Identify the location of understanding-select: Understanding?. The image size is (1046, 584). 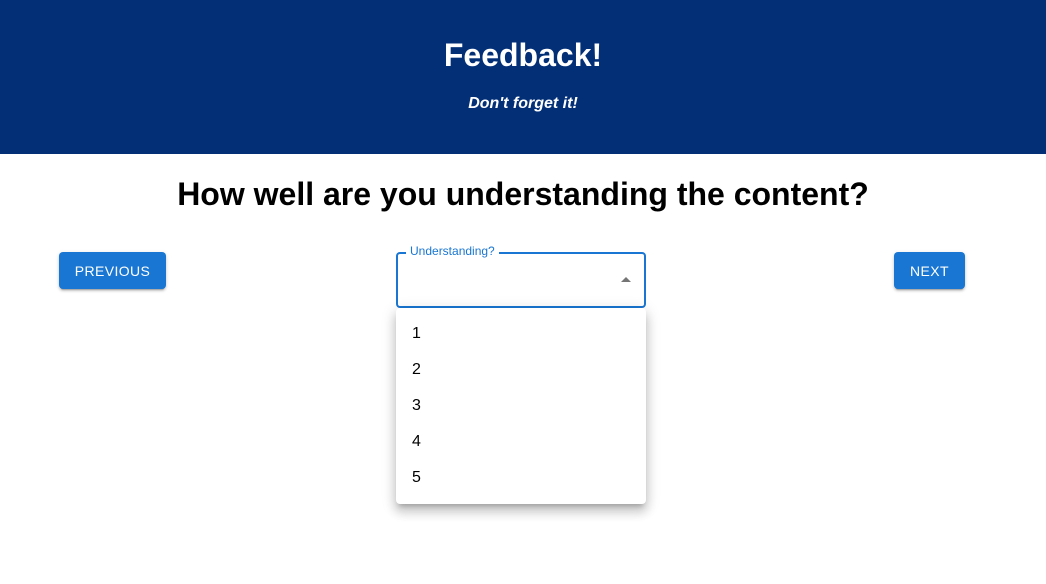
(521, 275).